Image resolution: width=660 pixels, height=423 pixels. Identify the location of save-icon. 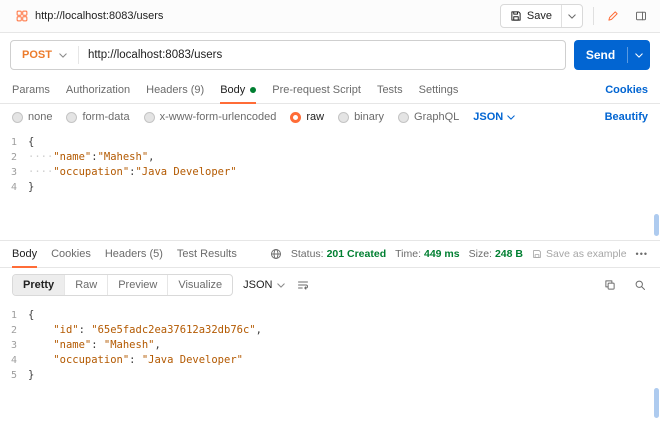
(516, 16).